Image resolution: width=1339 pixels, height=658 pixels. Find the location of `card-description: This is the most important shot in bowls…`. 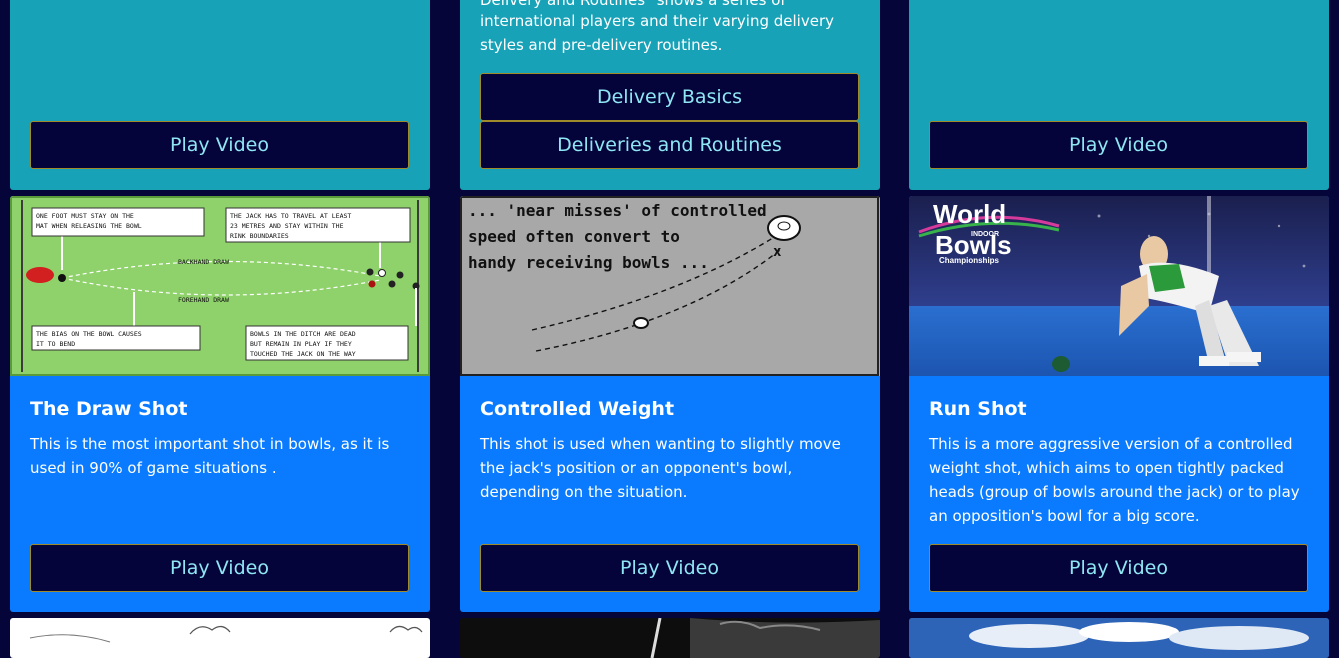

card-description: This is the most important shot in bowls… is located at coordinates (210, 456).